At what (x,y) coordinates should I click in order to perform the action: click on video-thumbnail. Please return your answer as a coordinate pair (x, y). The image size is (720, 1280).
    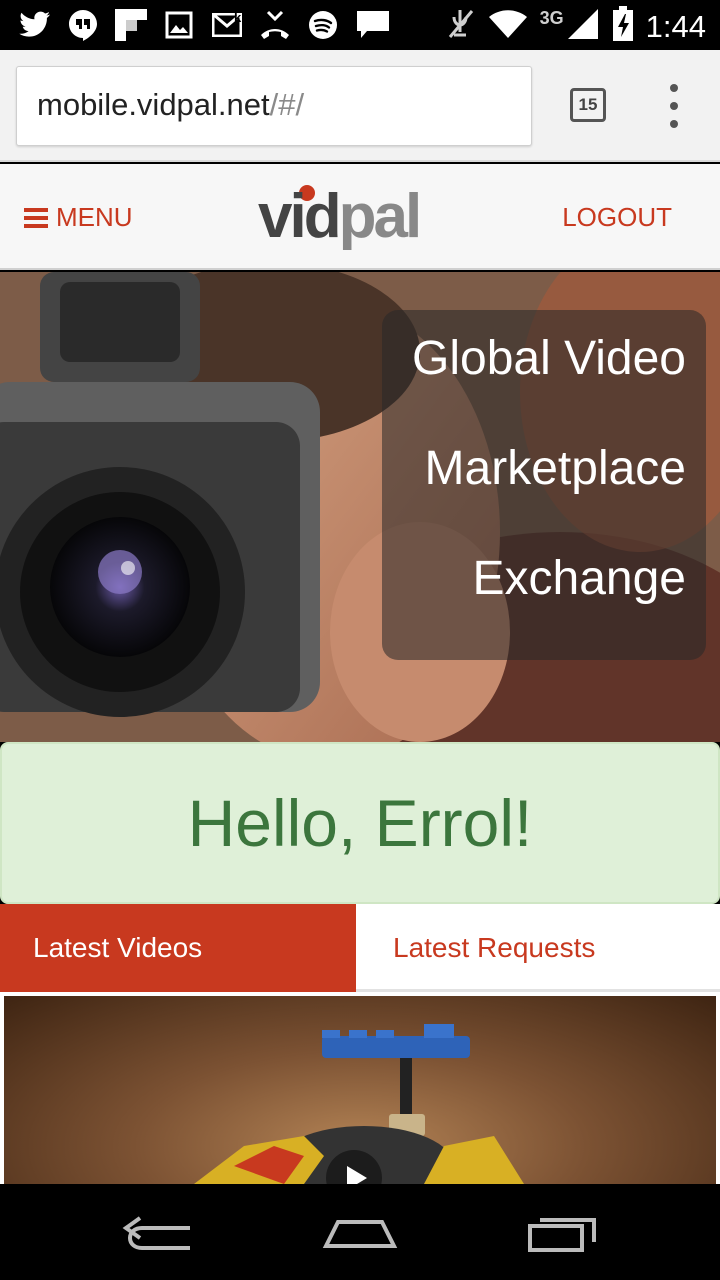
    Looking at the image, I should click on (360, 1090).